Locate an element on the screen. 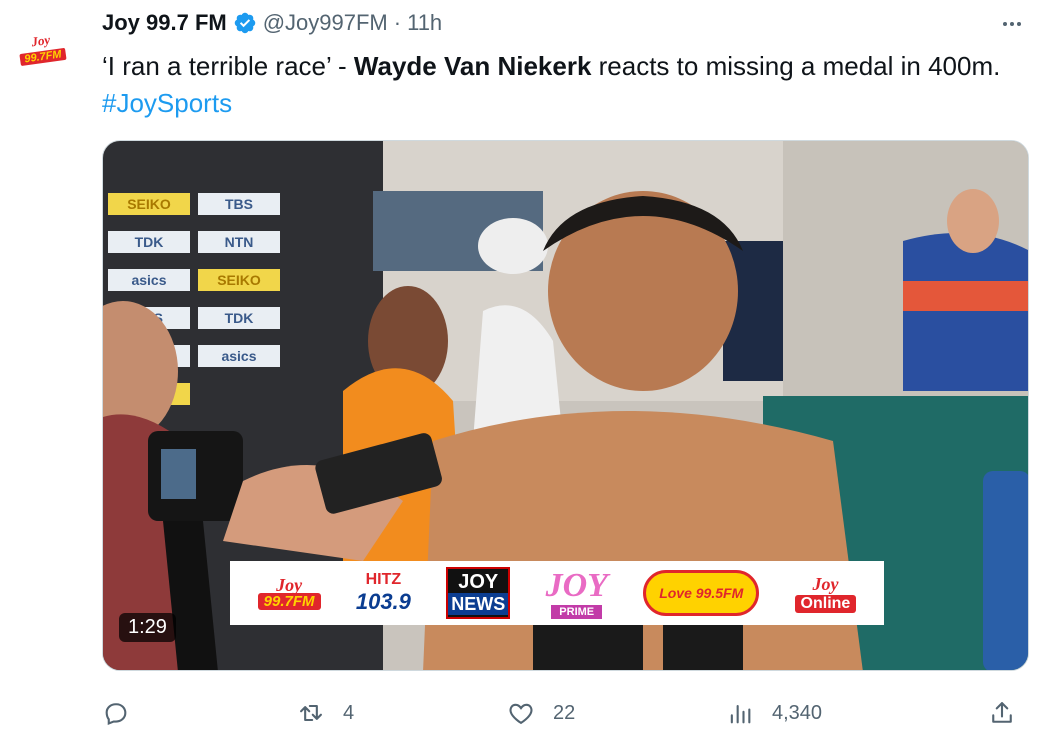 The image size is (1046, 750). joy-online-top: Joy is located at coordinates (825, 583).